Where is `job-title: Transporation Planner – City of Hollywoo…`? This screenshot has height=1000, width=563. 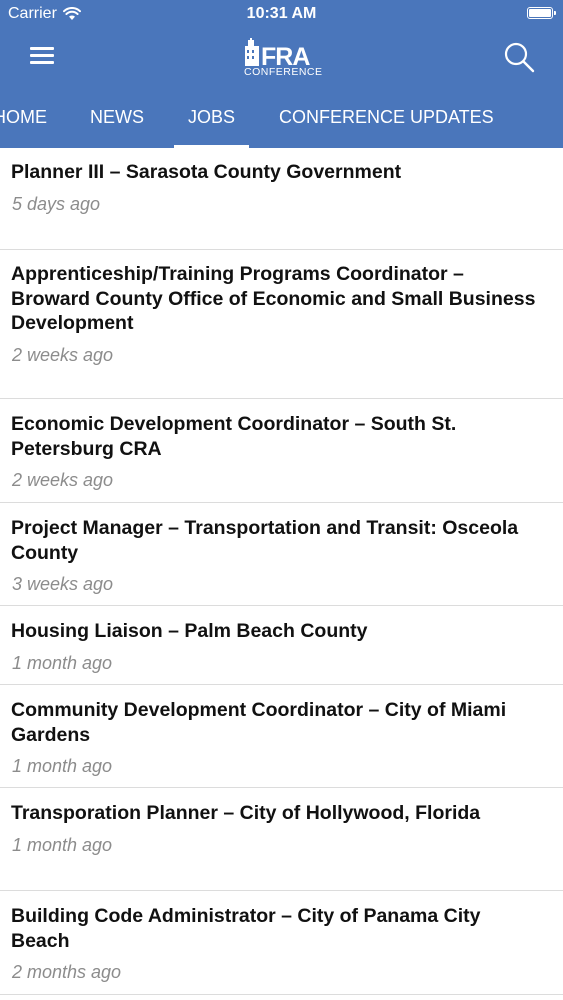
job-title: Transporation Planner – City of Hollywoo… is located at coordinates (246, 813).